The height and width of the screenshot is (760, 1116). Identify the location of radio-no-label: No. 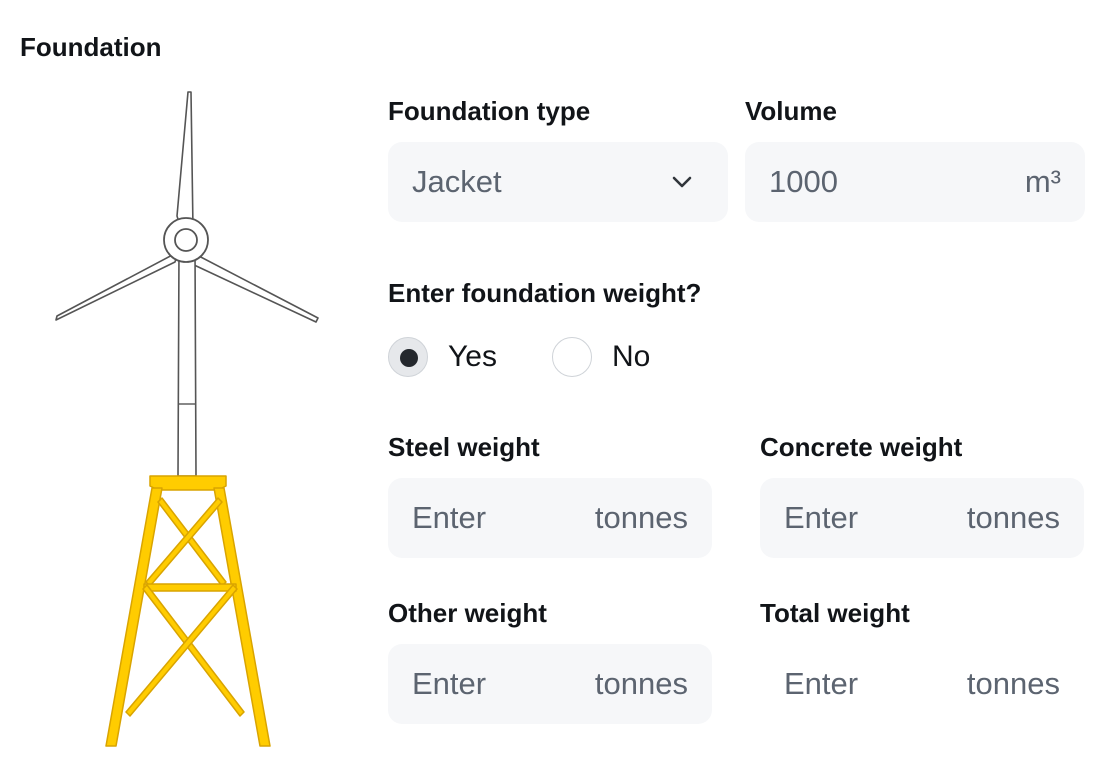
(631, 357).